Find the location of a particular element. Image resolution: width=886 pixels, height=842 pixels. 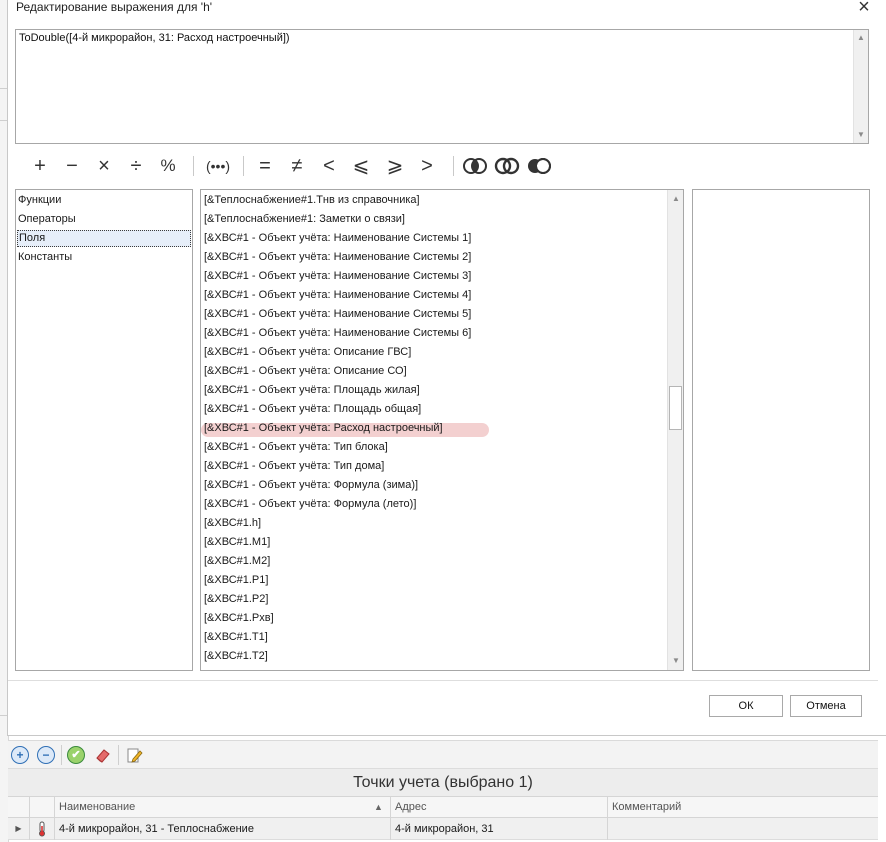

greater-than-operator-button: > is located at coordinates (427, 166).